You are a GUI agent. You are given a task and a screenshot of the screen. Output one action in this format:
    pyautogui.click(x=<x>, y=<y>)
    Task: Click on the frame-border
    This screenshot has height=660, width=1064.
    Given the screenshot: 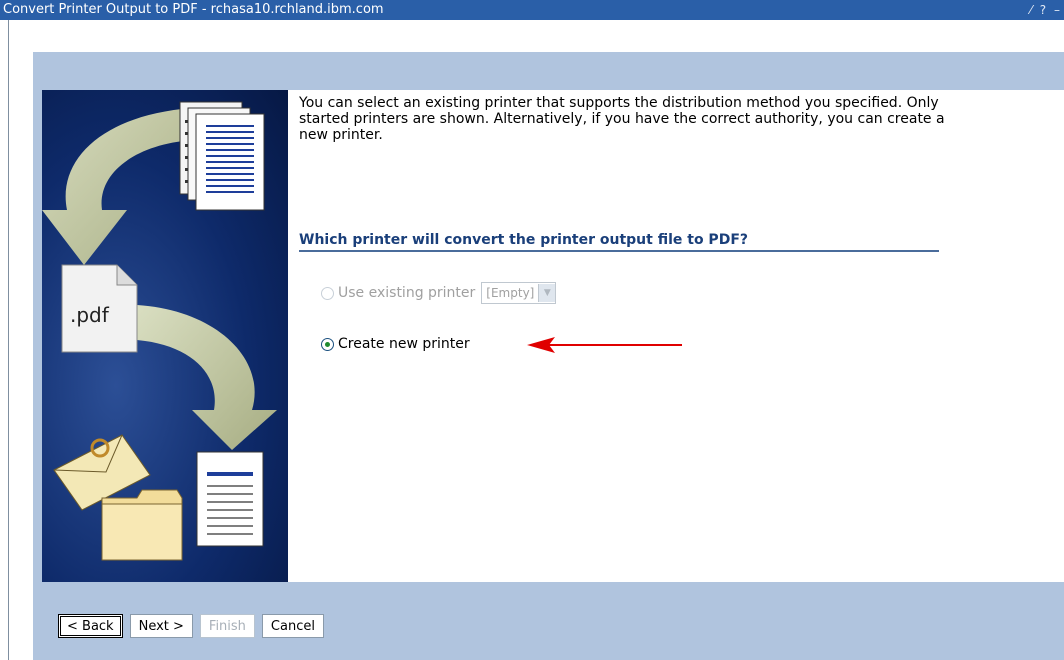 What is the action you would take?
    pyautogui.click(x=8, y=340)
    